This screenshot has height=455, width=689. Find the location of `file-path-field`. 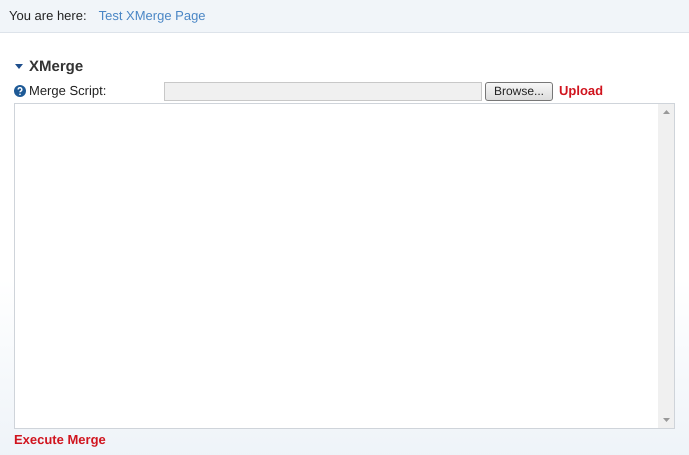

file-path-field is located at coordinates (323, 91).